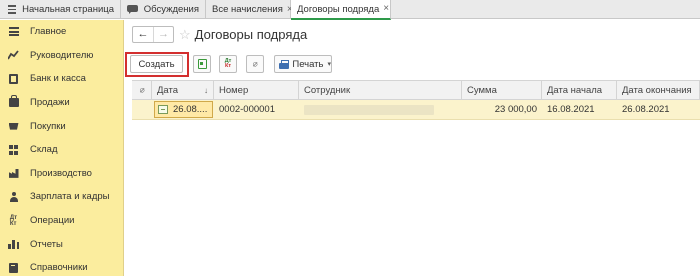 This screenshot has height=276, width=700. What do you see at coordinates (70, 197) in the screenshot?
I see `sidebar-item-label: Зарплата и кадры` at bounding box center [70, 197].